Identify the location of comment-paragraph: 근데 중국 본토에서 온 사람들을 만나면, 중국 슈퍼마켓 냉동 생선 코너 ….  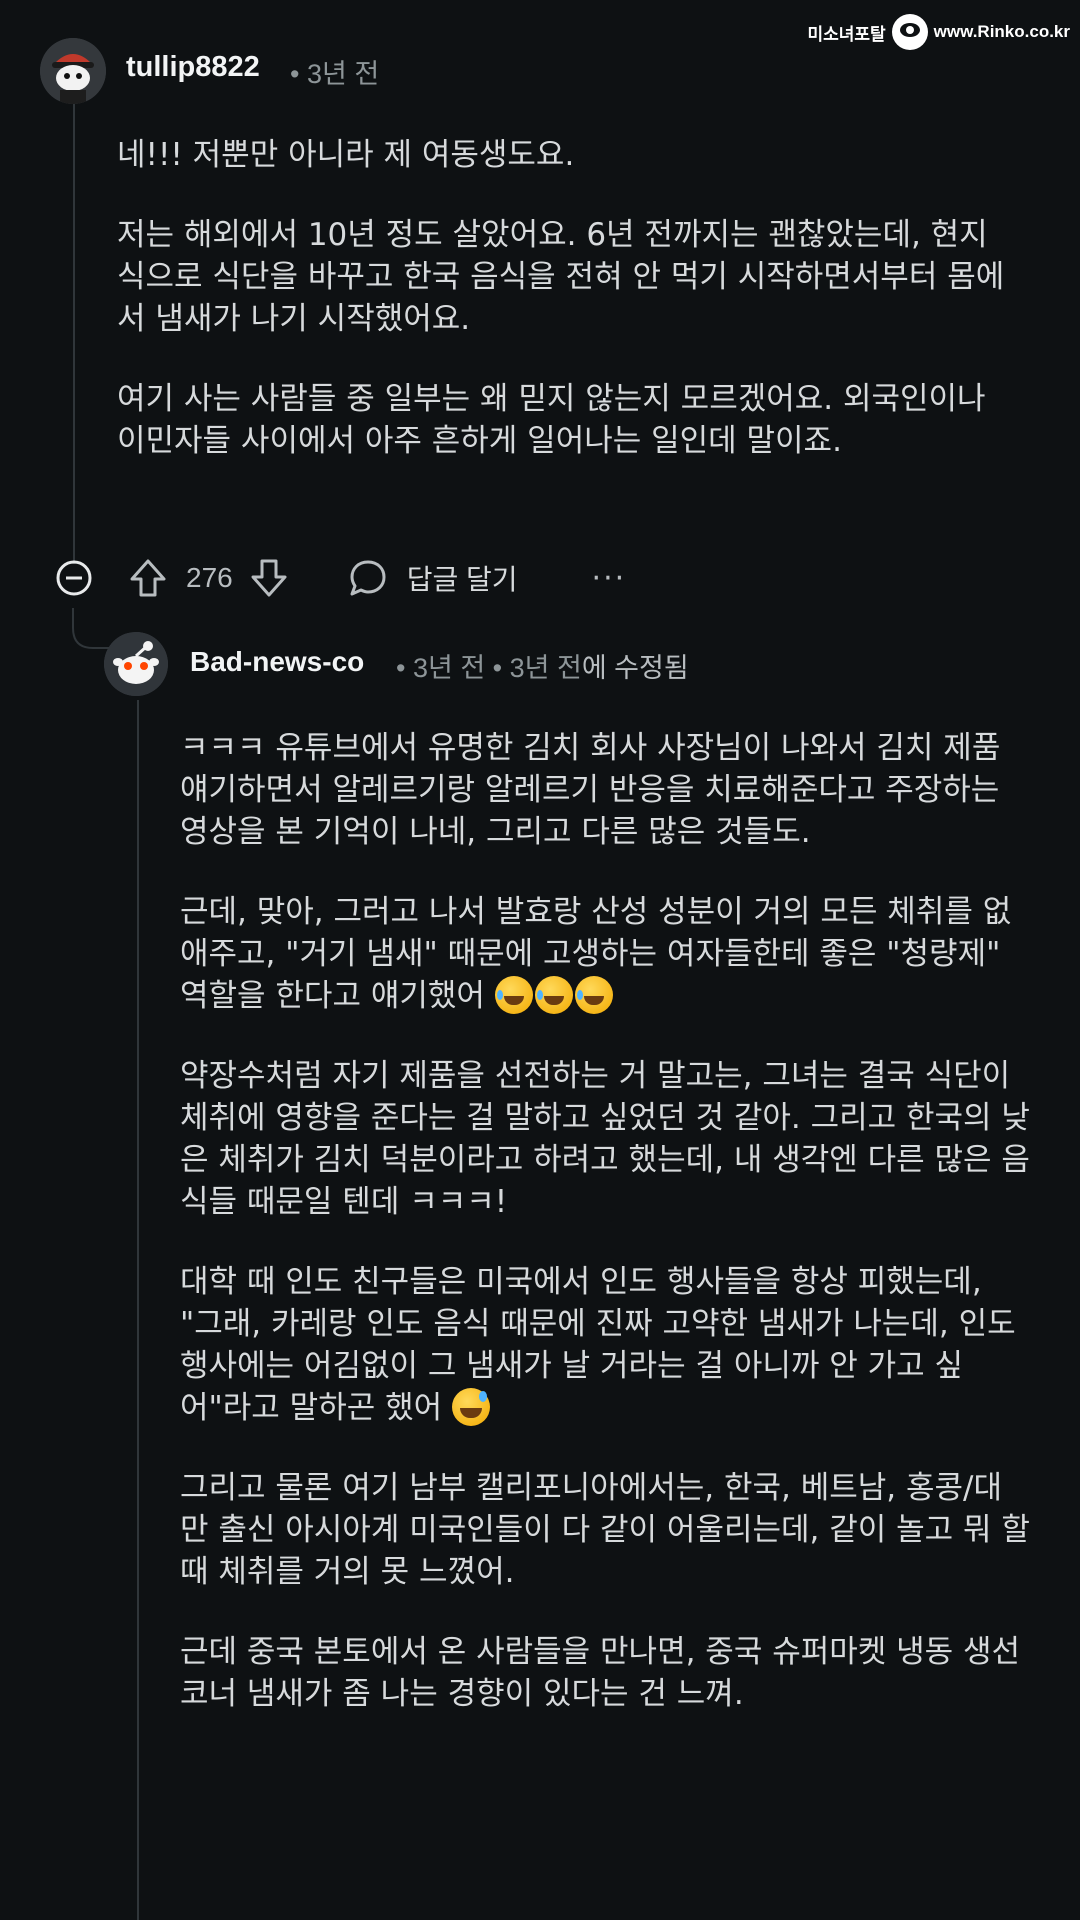
(600, 1673).